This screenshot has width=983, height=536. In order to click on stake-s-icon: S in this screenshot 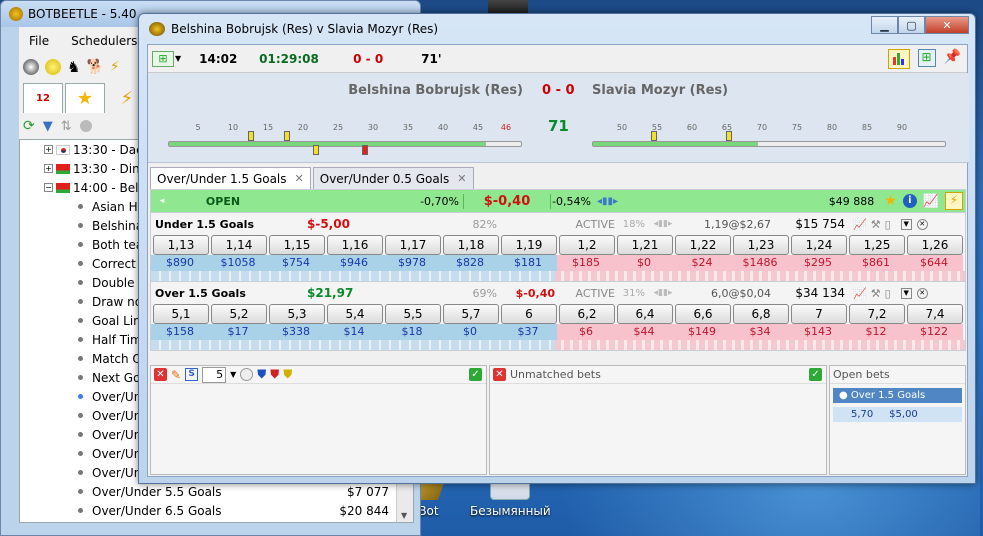, I will do `click(192, 374)`.